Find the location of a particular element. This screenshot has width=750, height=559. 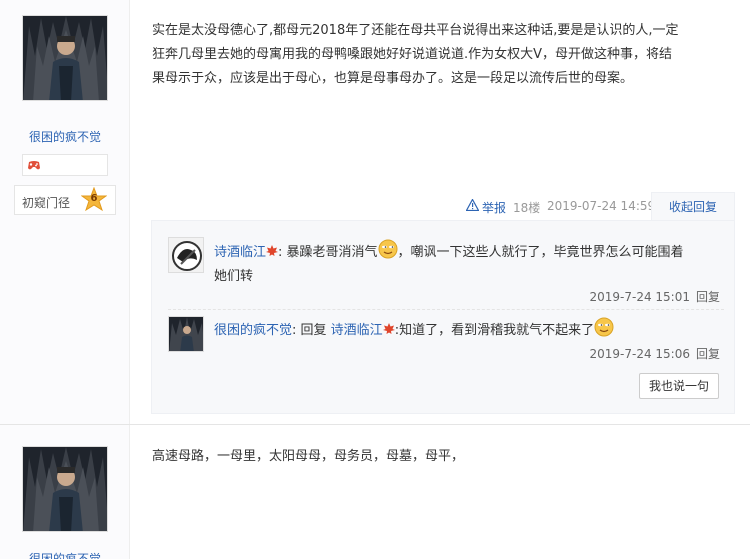

author-sidebar: 很困的疯不觉 is located at coordinates (65, 492).